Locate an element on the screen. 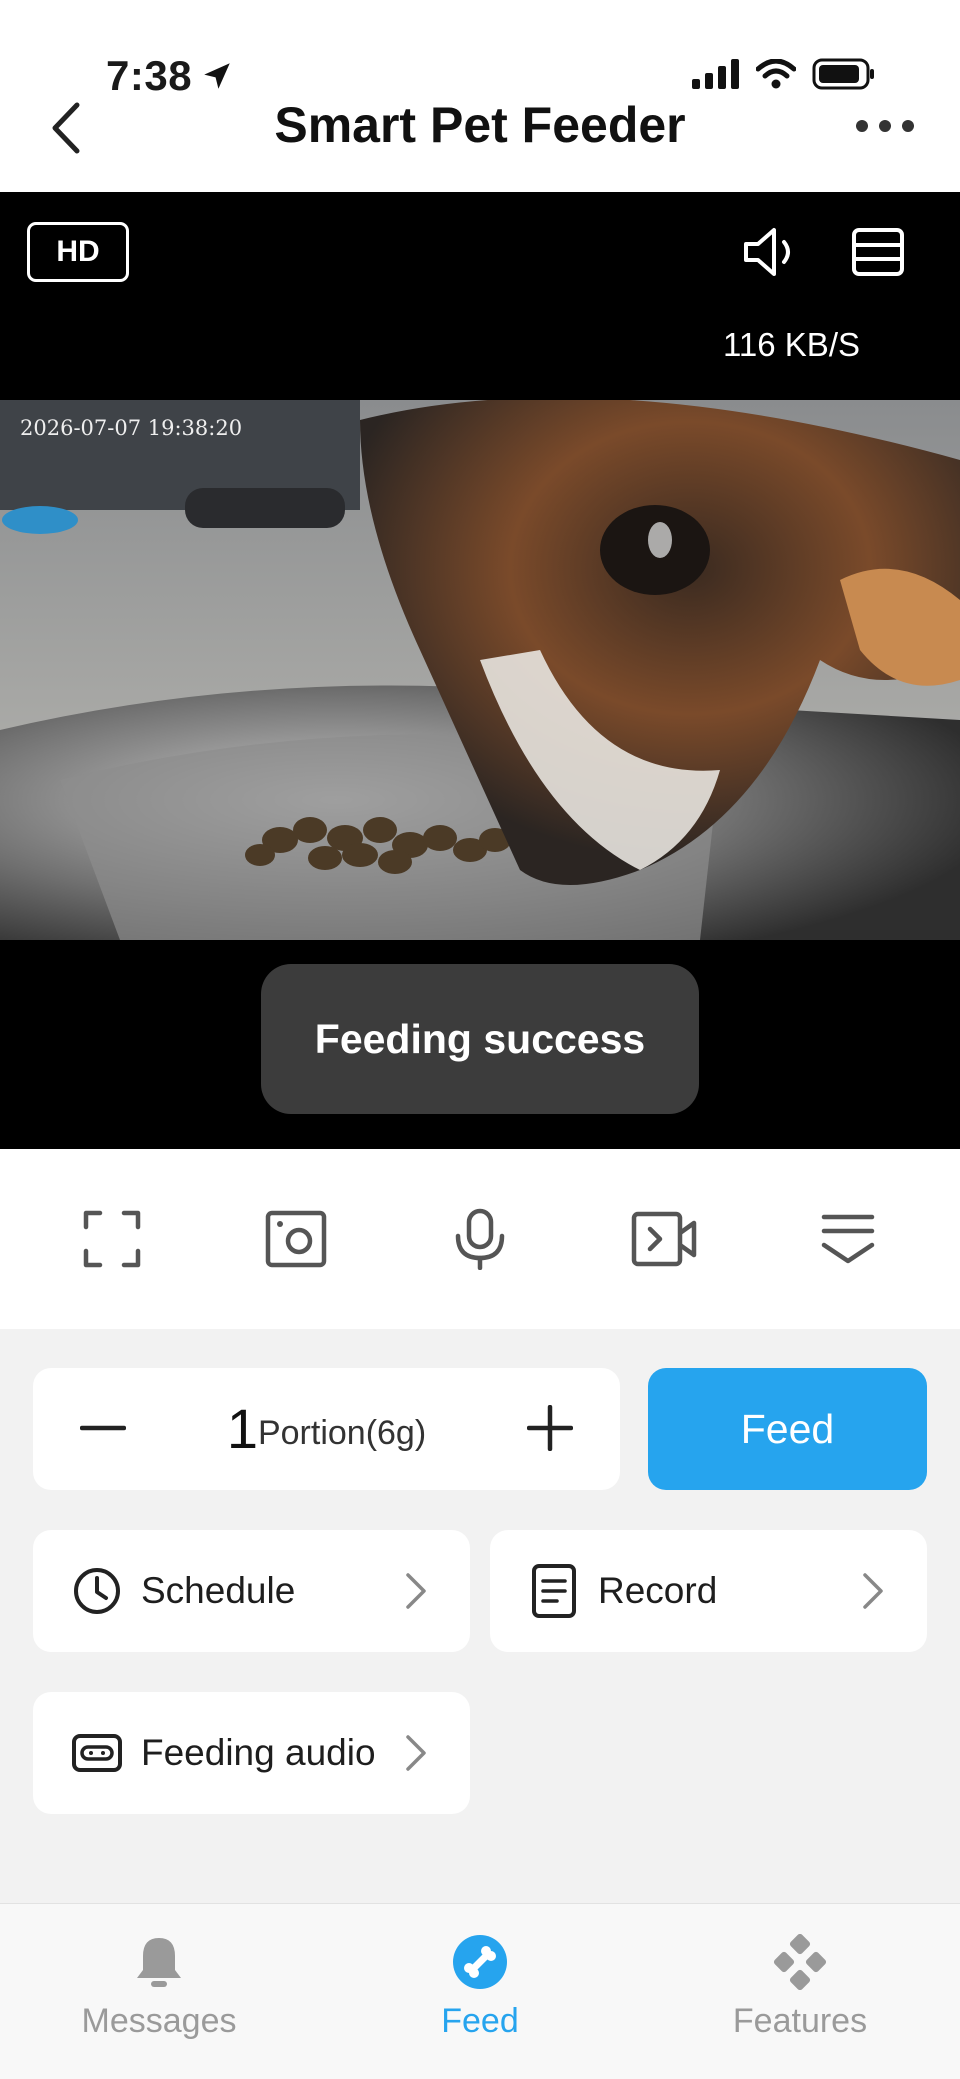 This screenshot has height=2079, width=960. speaker-button is located at coordinates (770, 252).